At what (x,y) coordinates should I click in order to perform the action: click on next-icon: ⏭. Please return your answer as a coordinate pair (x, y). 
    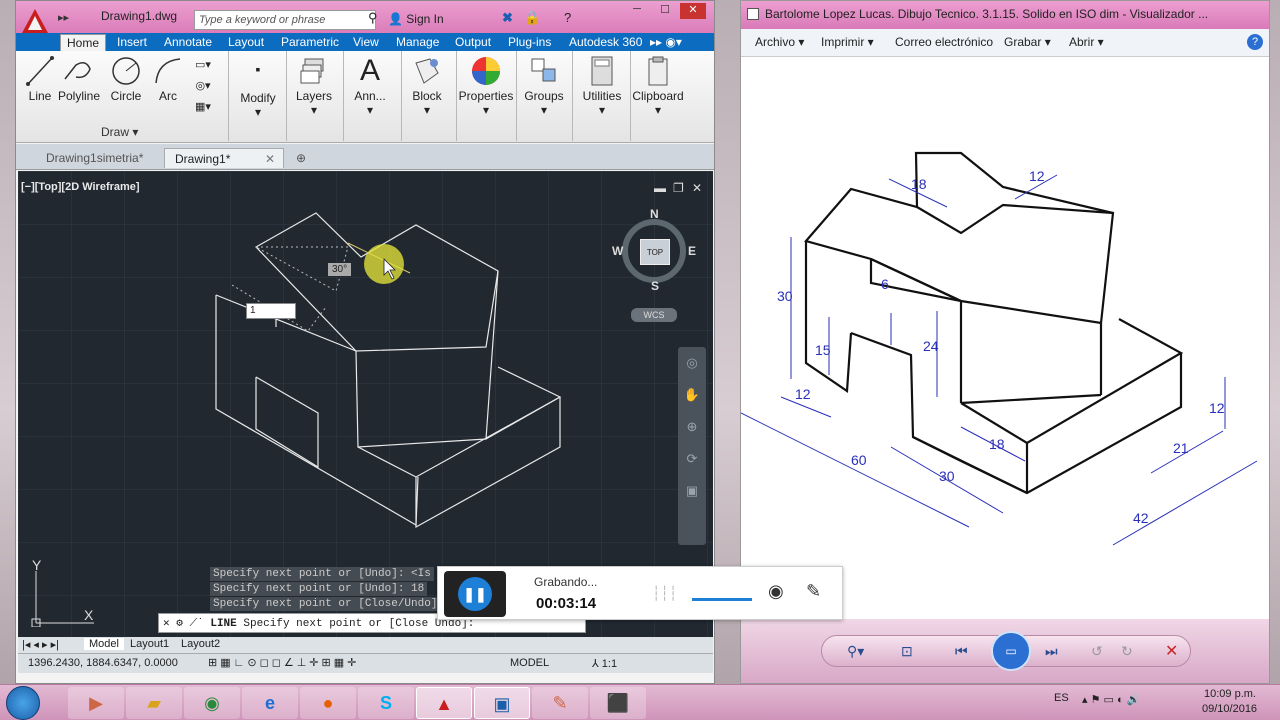
    Looking at the image, I should click on (1051, 651).